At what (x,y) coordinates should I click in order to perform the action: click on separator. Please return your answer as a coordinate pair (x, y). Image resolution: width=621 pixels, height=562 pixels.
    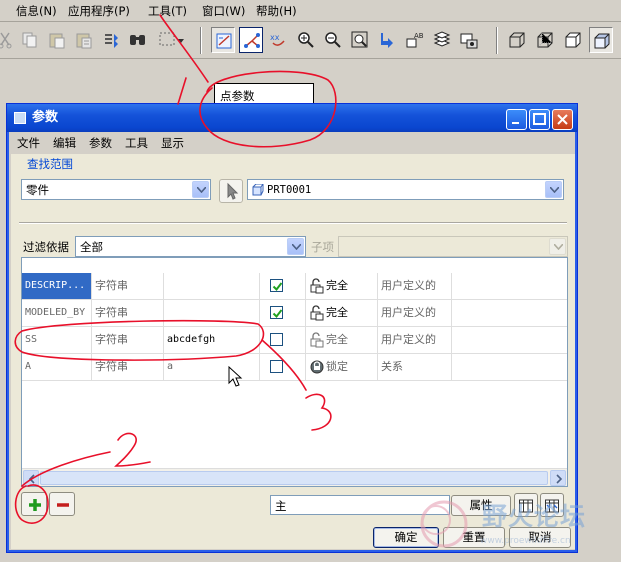
    Looking at the image, I should click on (293, 223).